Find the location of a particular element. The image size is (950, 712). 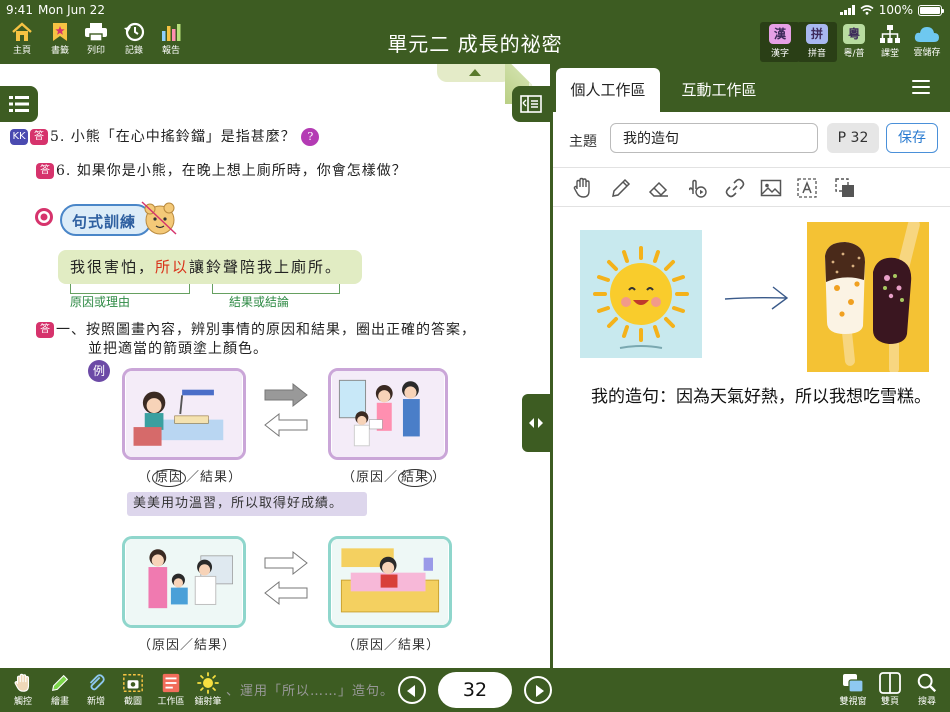

home-button: 主頁 is located at coordinates (22, 42).